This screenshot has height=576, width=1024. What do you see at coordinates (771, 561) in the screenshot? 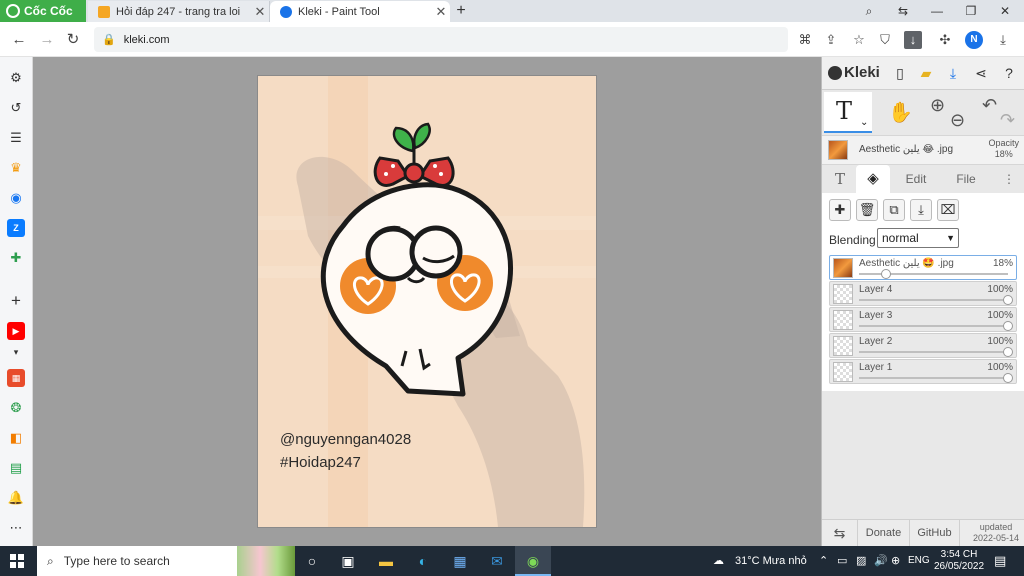
I see `weather-text: 31°C Mưa nhỏ` at bounding box center [771, 561].